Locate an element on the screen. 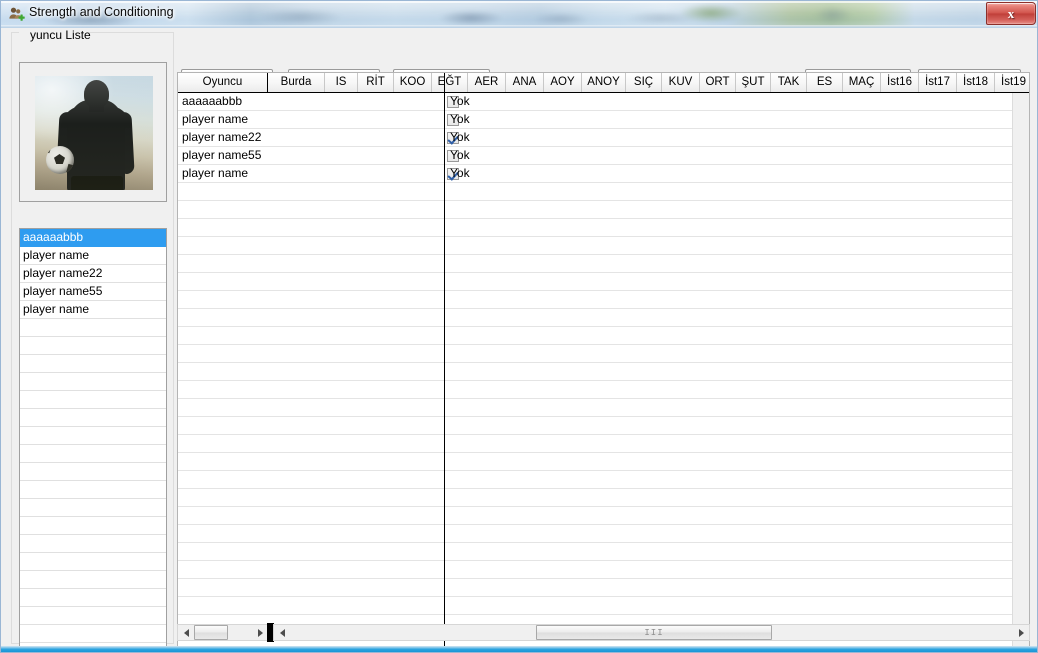  grid-column-header: IS is located at coordinates (341, 82).